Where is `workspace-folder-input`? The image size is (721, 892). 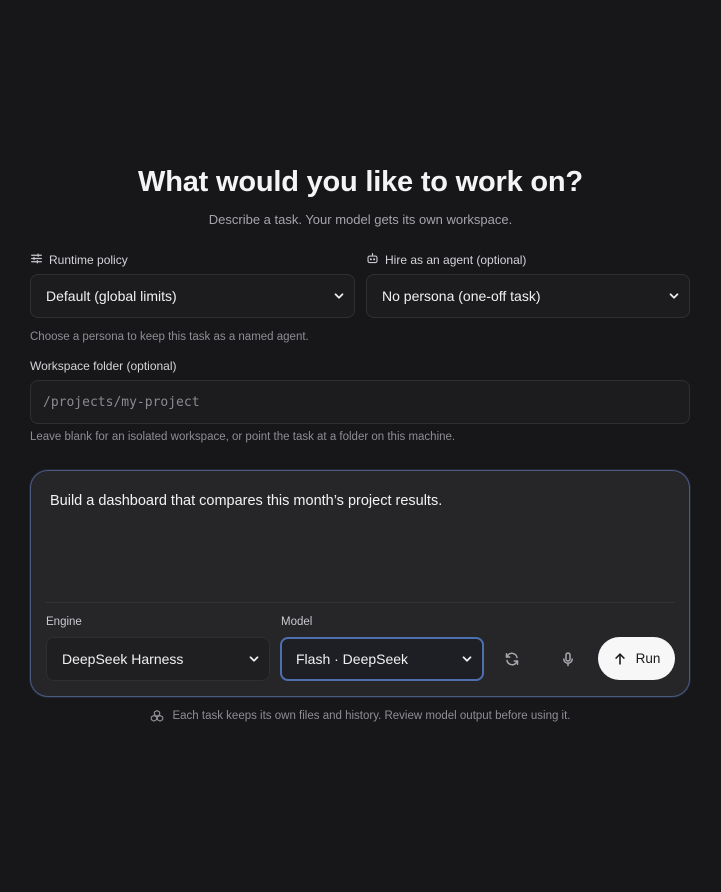 workspace-folder-input is located at coordinates (360, 402).